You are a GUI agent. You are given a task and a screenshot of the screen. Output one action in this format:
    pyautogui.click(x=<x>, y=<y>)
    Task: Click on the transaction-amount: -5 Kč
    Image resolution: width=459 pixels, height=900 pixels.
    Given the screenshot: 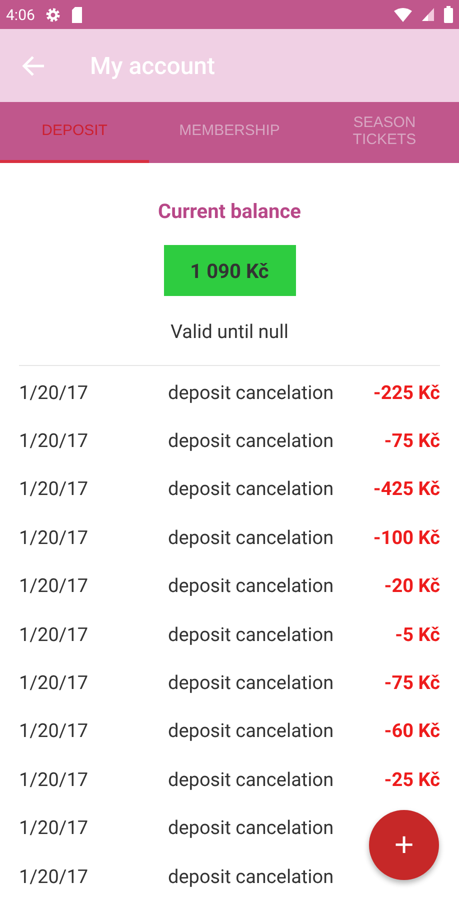 What is the action you would take?
    pyautogui.click(x=417, y=634)
    